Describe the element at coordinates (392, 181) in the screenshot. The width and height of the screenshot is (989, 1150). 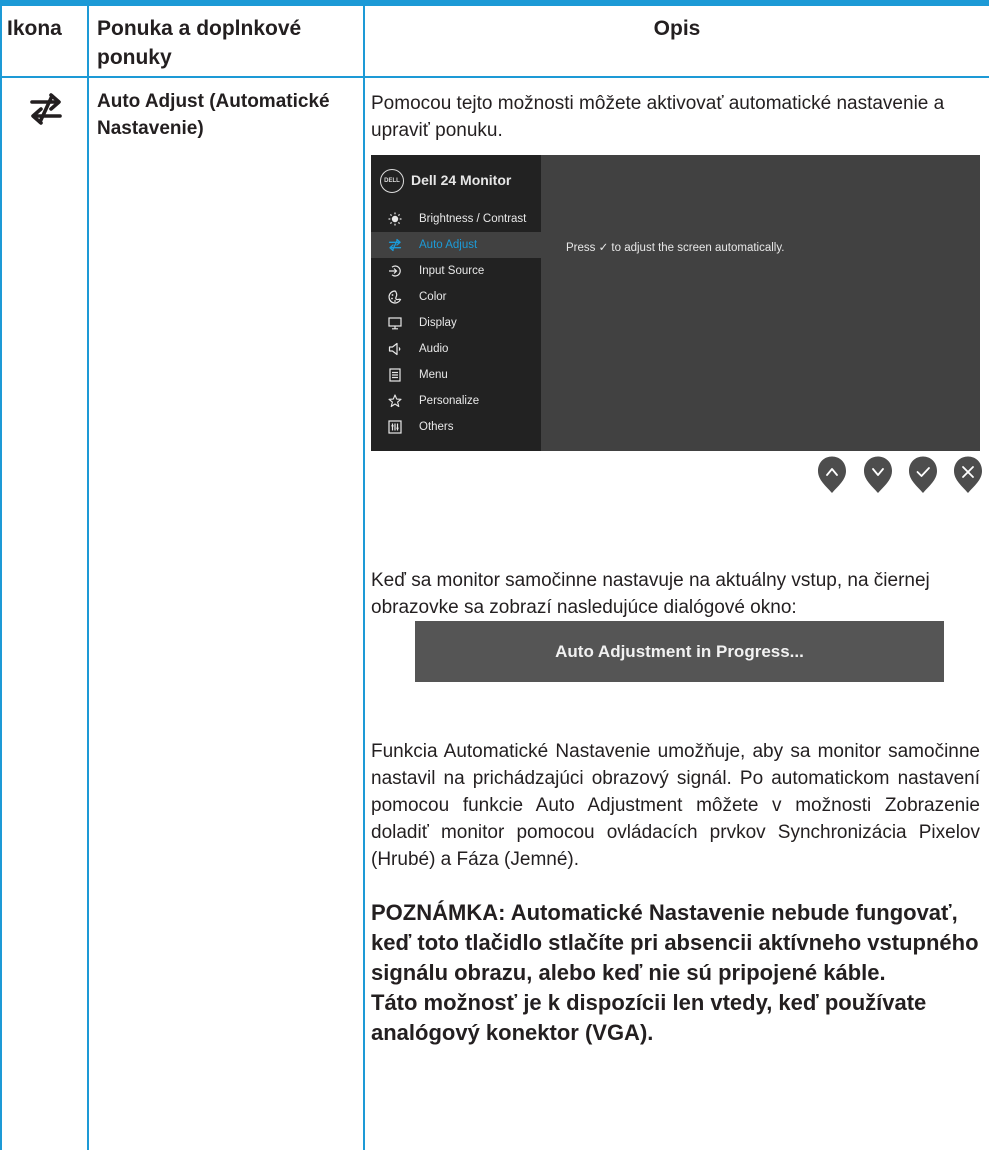
I see `dell-logo: DELL` at that location.